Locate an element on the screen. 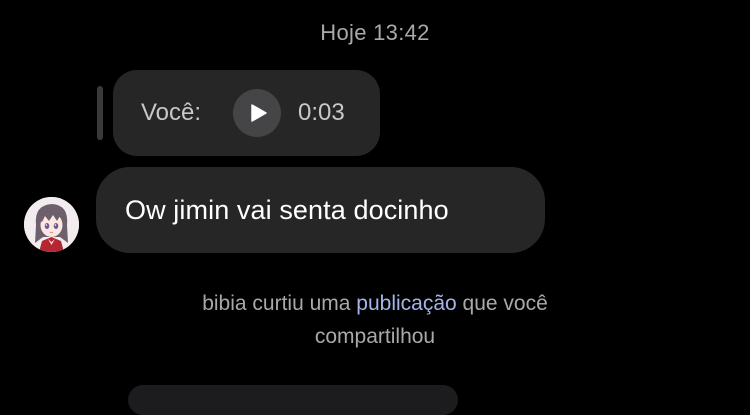  anime-avatar-icon is located at coordinates (51, 224).